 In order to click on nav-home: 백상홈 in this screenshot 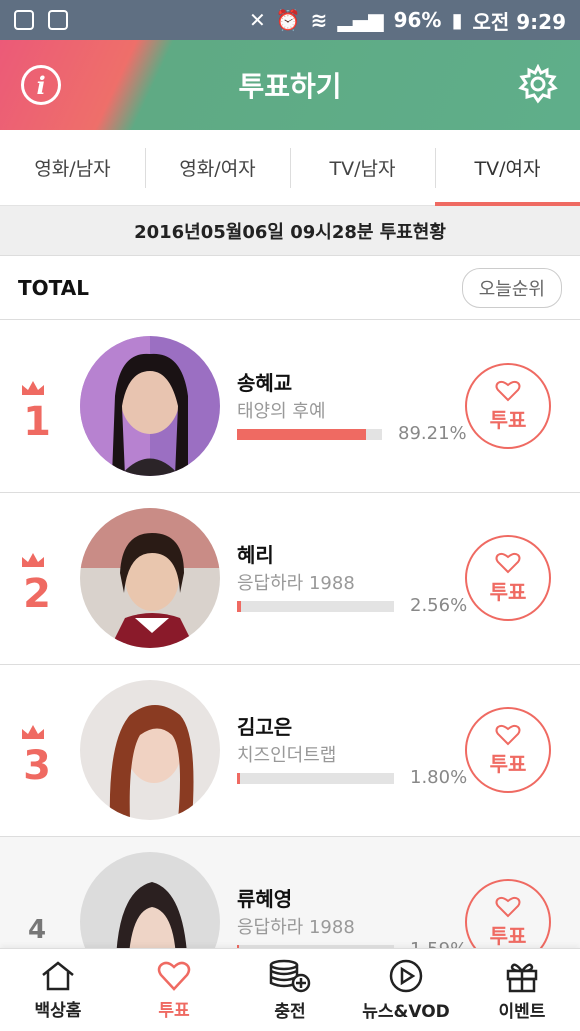, I will do `click(58, 990)`.